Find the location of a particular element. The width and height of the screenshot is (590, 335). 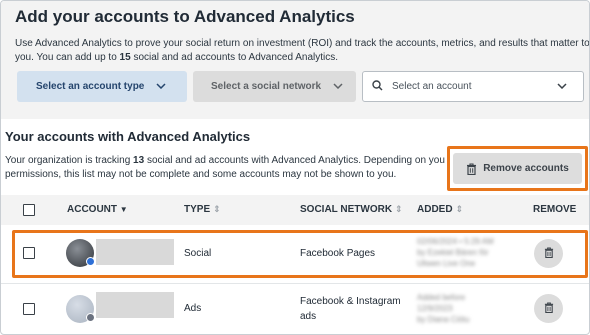

search-icon is located at coordinates (377, 86).